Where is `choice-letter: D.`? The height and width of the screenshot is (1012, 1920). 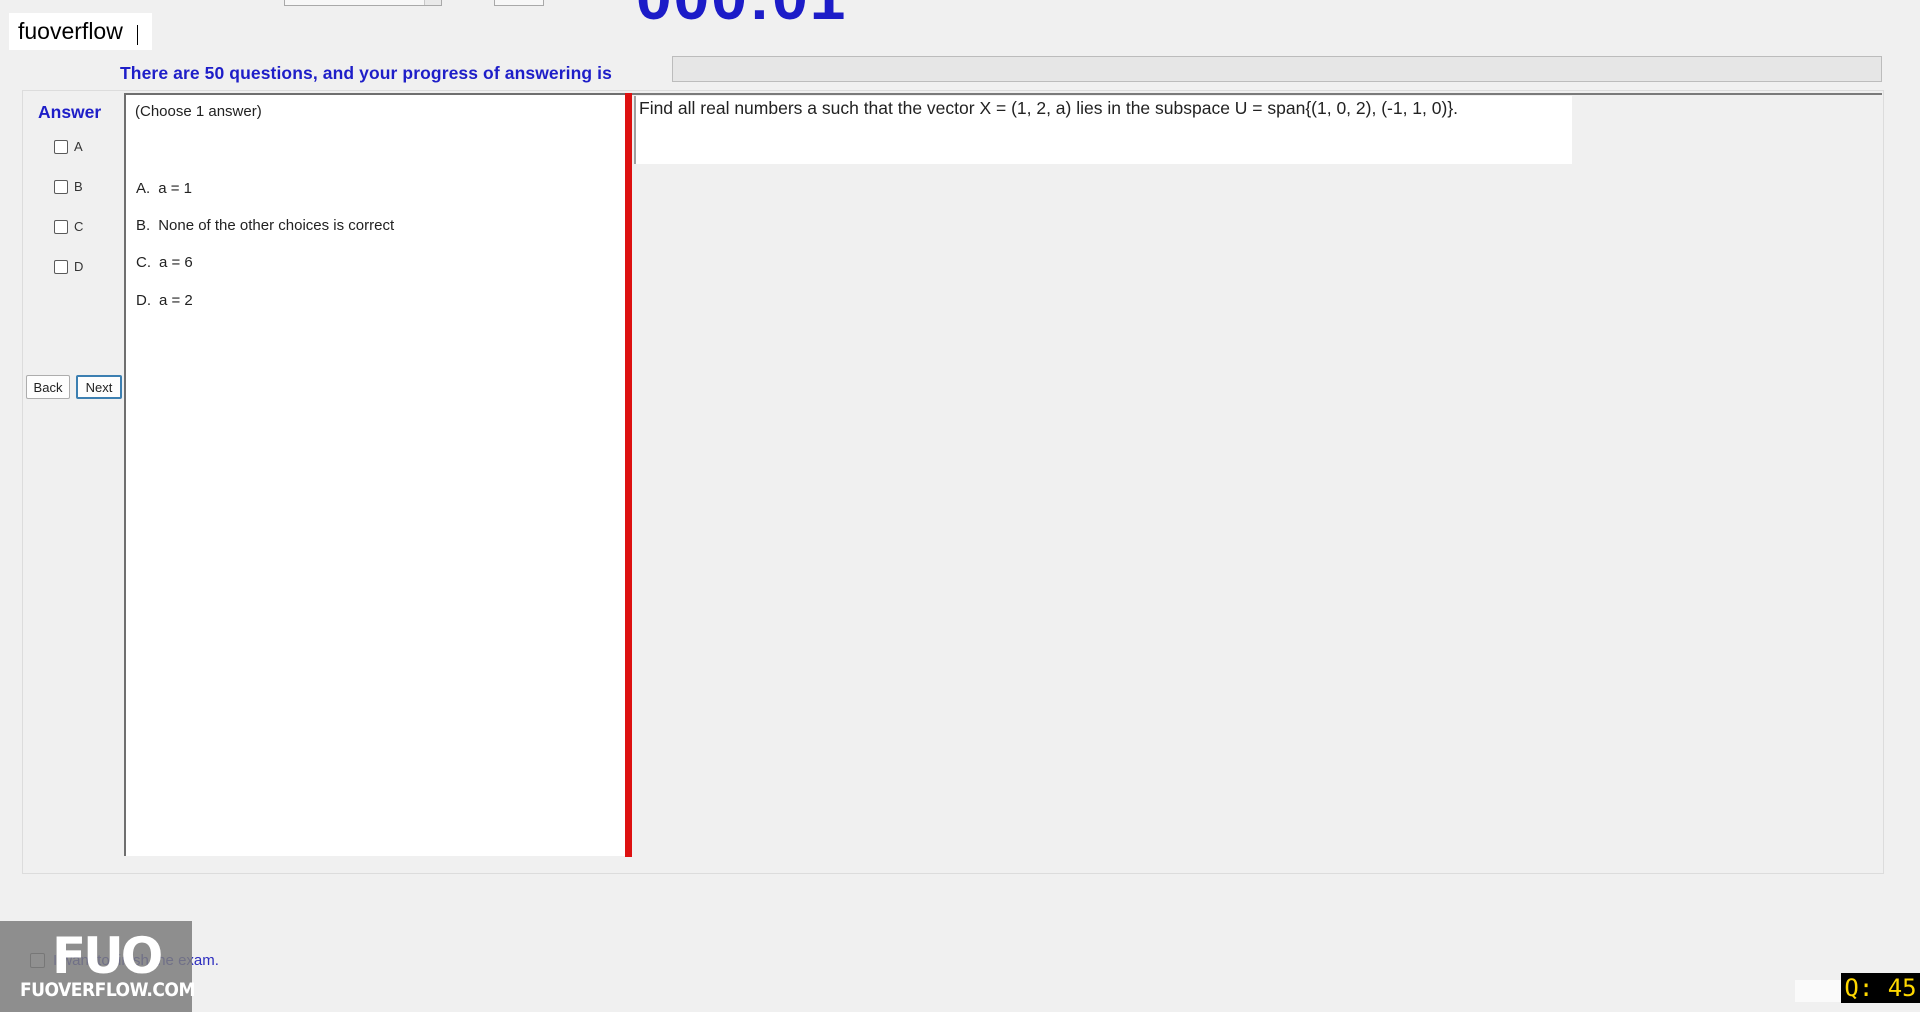 choice-letter: D. is located at coordinates (143, 300).